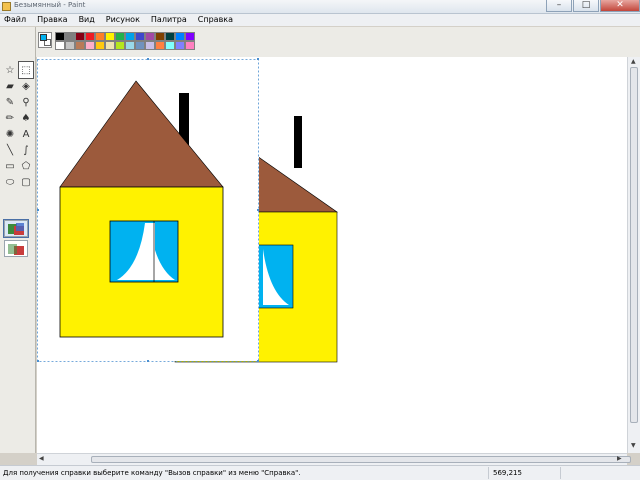 The width and height of the screenshot is (640, 480). I want to click on tool-panel: ☆ ⬚ ▰ ◈ ✎ ⚲ ✏ ♠ ✺ A ╲ ∫ ▭ ⬠ ⬭ ▢, so click(18, 240).